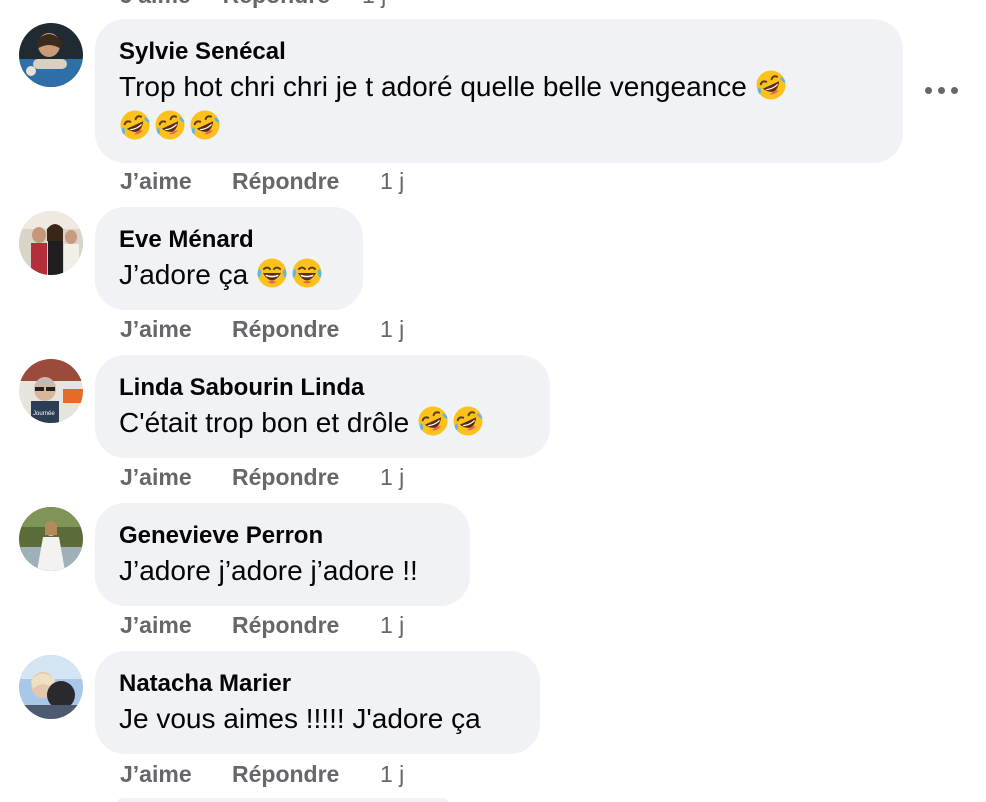 The height and width of the screenshot is (802, 986). I want to click on comment-author: Genevieve Perron, so click(282, 536).